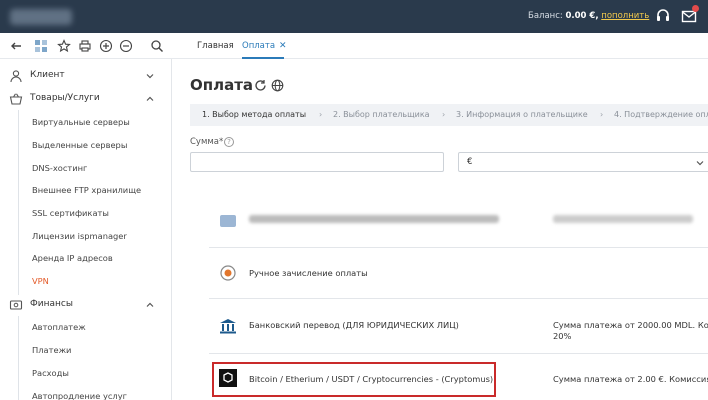 This screenshot has height=400, width=708. What do you see at coordinates (623, 219) in the screenshot?
I see `blurred-method-desc` at bounding box center [623, 219].